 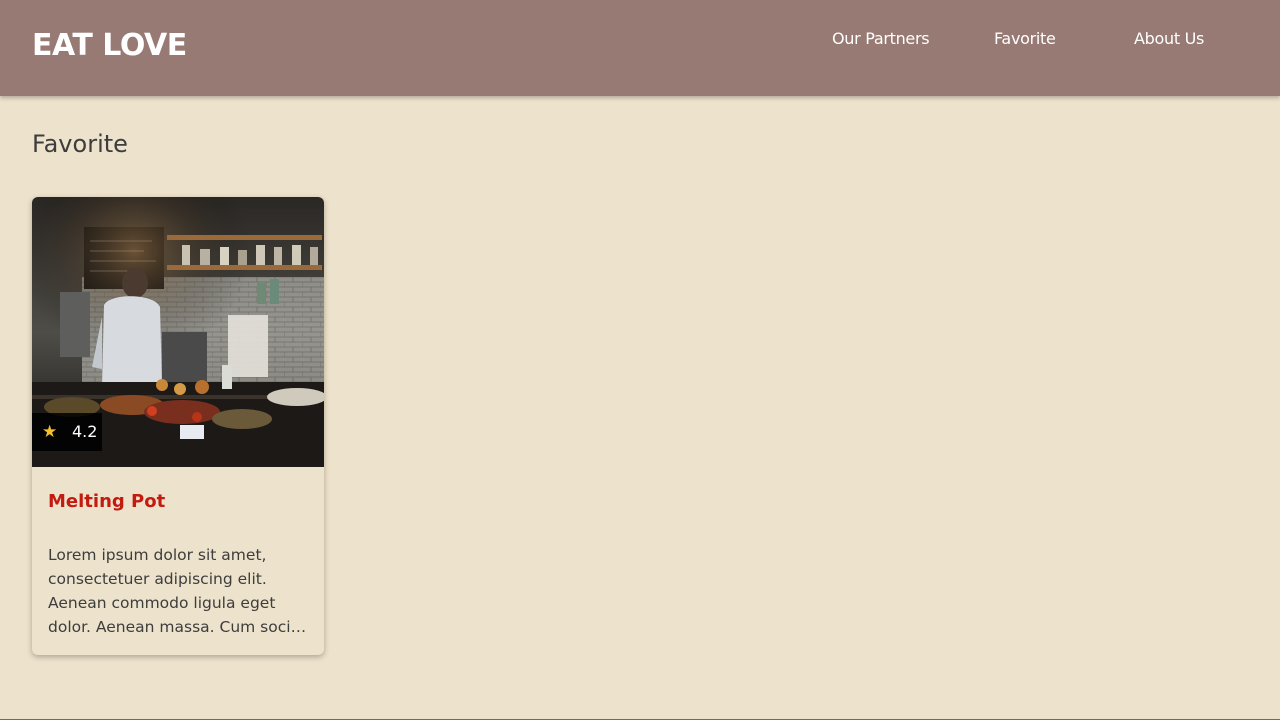 What do you see at coordinates (85, 431) in the screenshot?
I see `rating-value: 4.2` at bounding box center [85, 431].